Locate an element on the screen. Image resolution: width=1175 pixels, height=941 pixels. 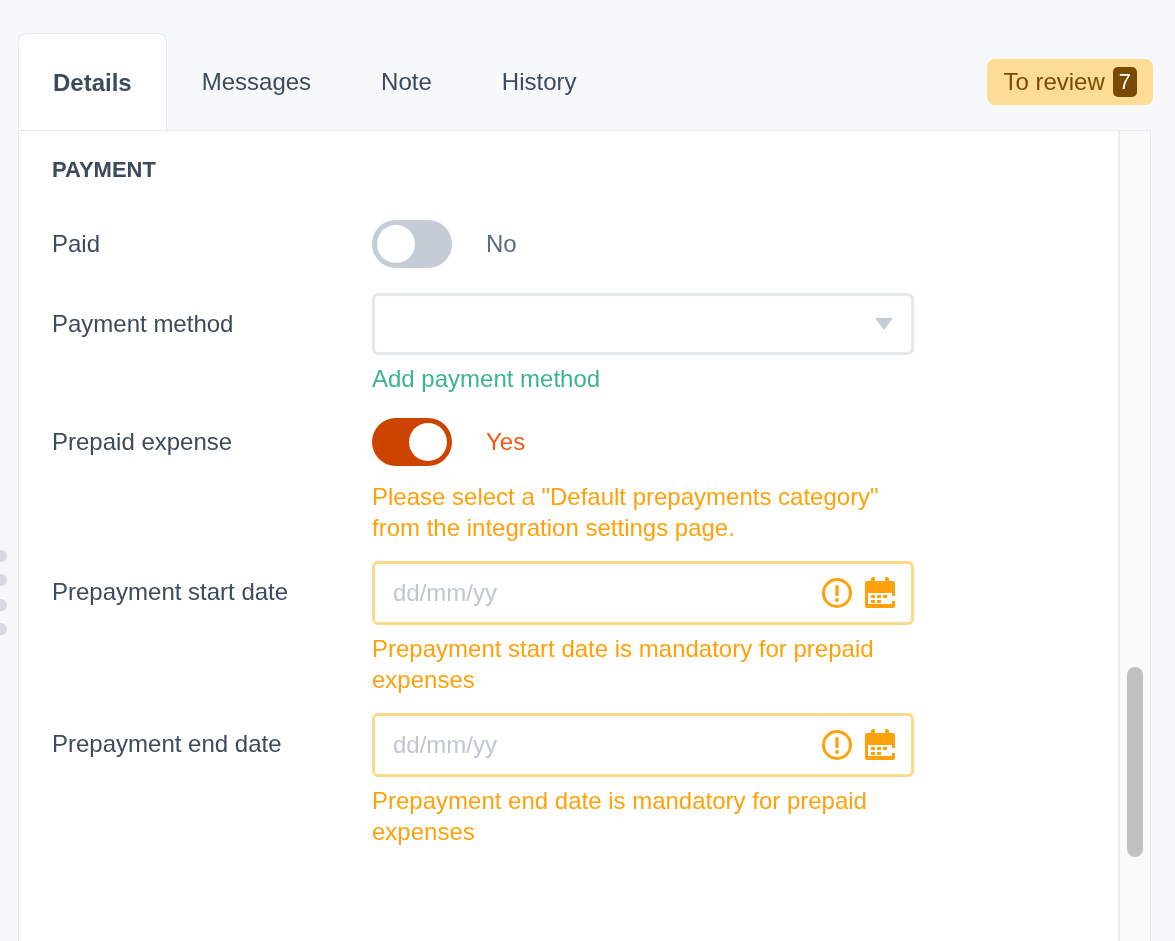
drag-handle-icon is located at coordinates (4, 592).